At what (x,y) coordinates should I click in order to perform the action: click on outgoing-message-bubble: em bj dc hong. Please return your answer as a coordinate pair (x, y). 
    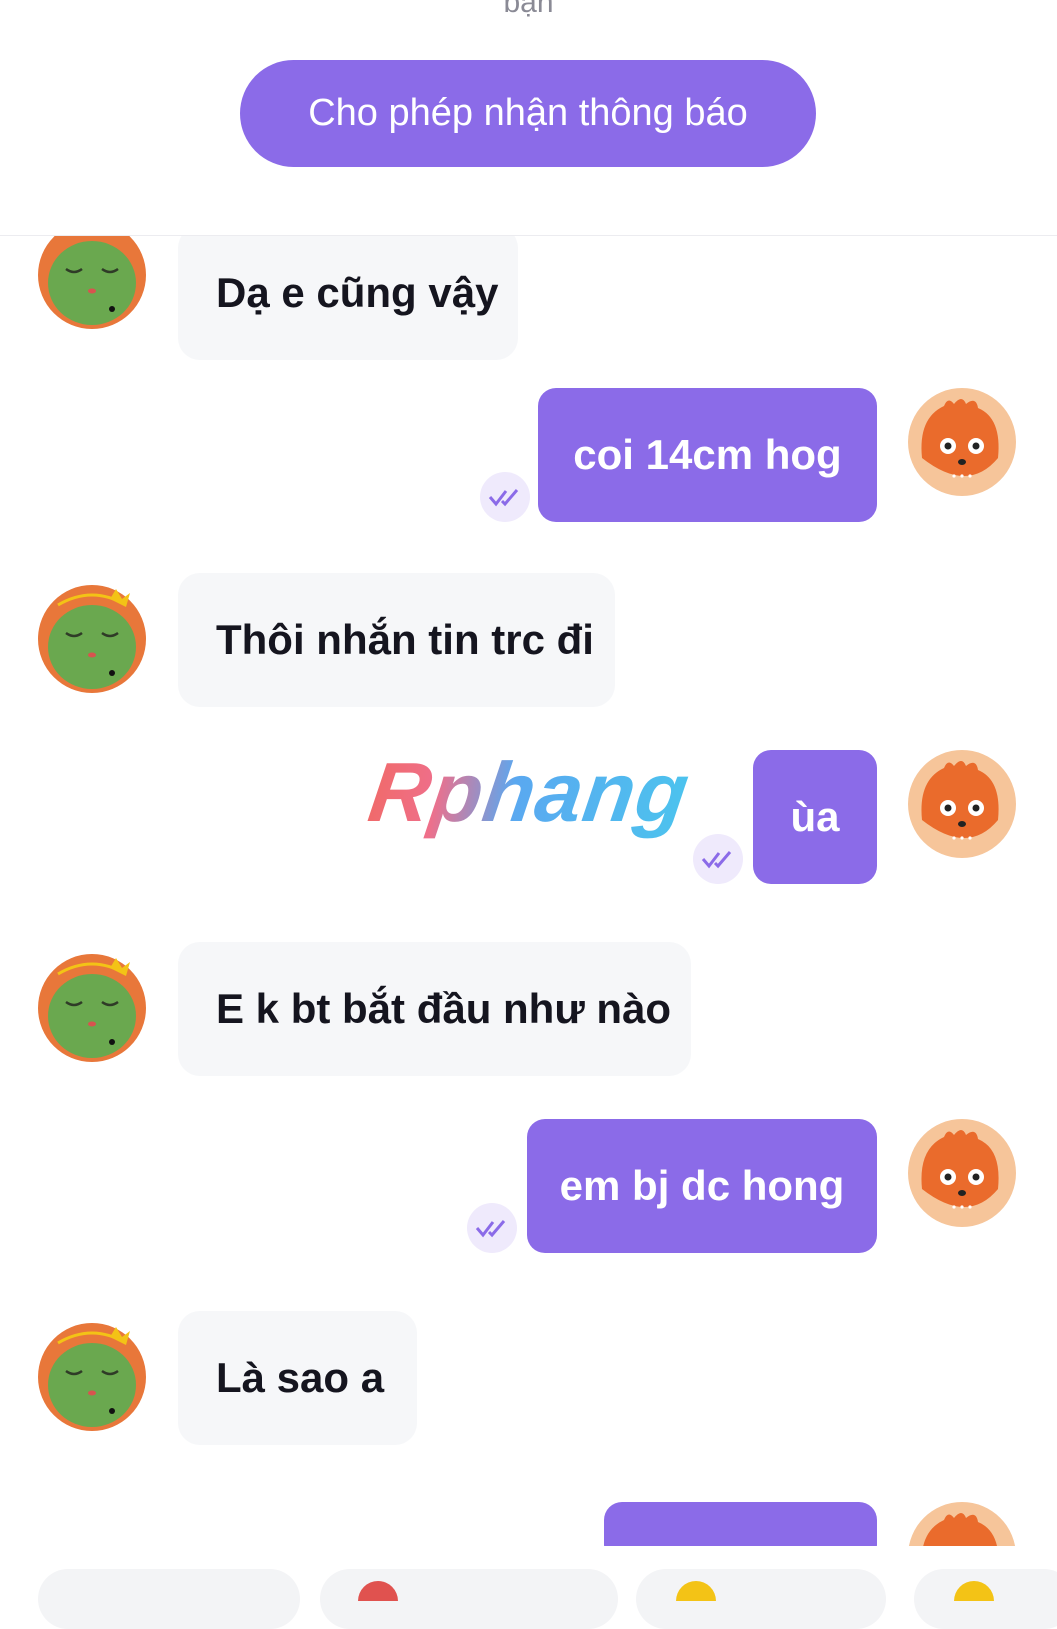
    Looking at the image, I should click on (702, 1186).